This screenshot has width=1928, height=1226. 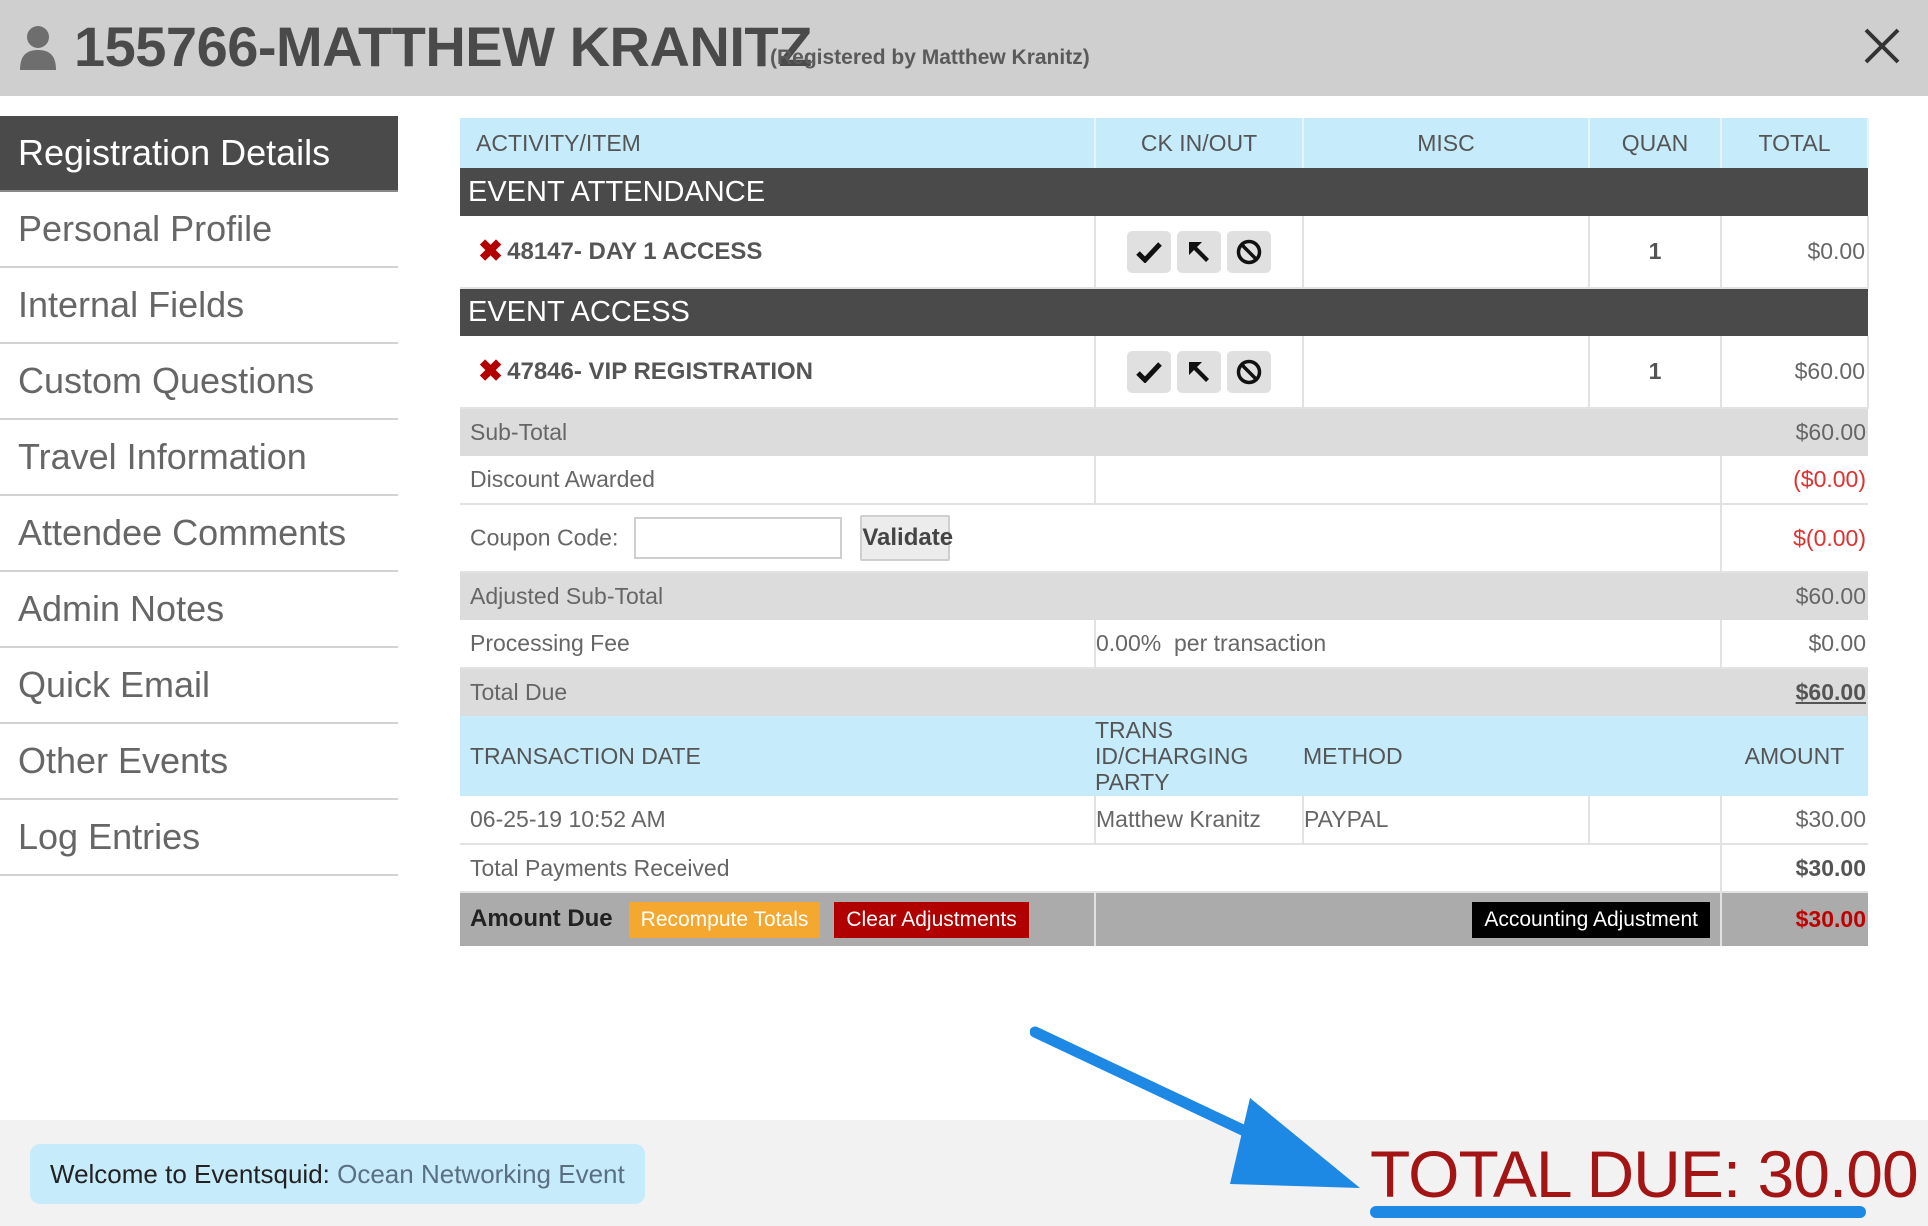 What do you see at coordinates (199, 458) in the screenshot?
I see `sidebar-item-travel-information: Travel Information` at bounding box center [199, 458].